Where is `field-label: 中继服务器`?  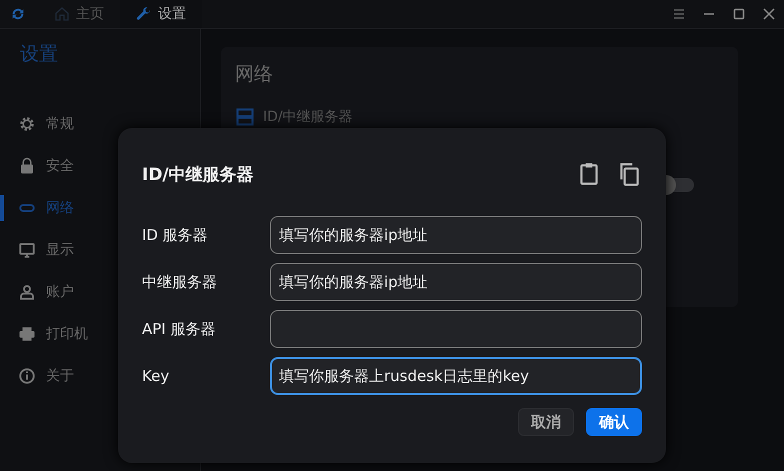 field-label: 中继服务器 is located at coordinates (180, 282).